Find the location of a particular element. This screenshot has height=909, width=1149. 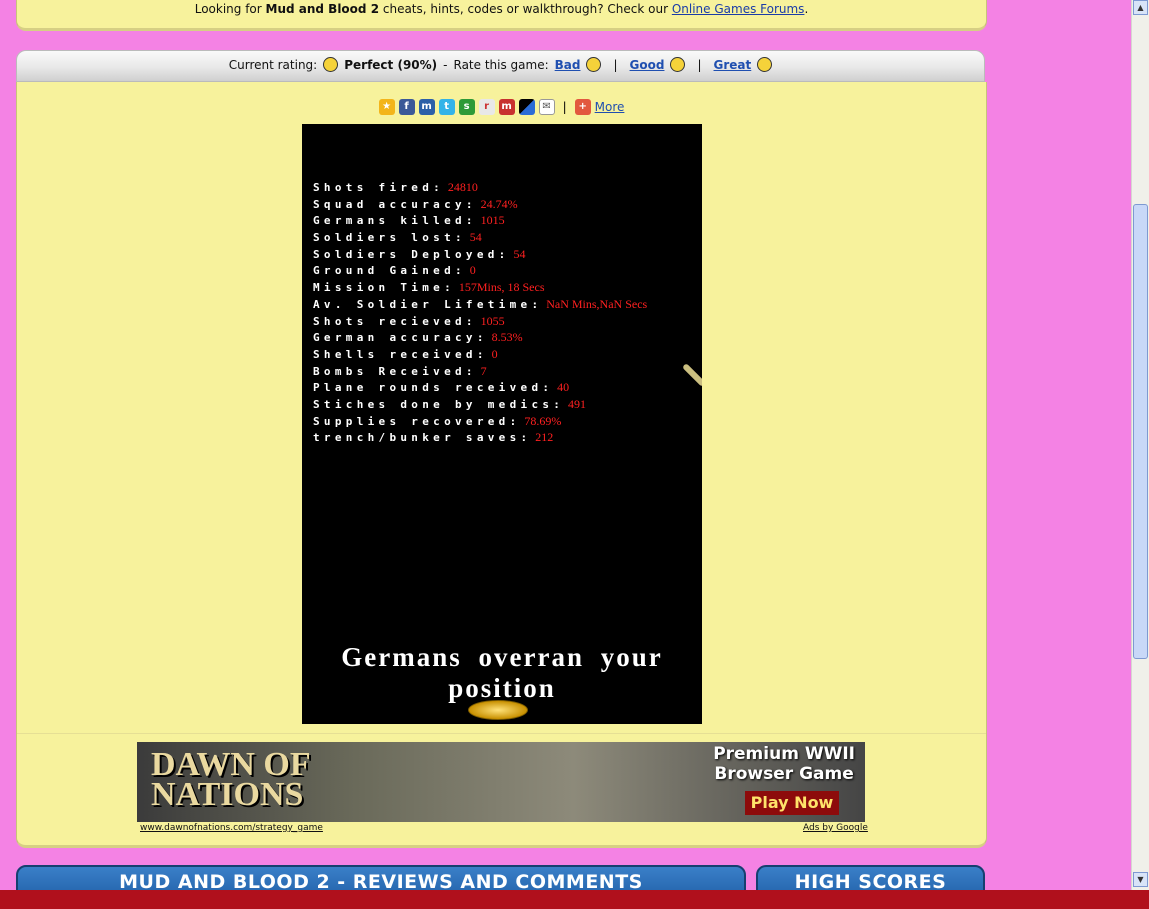

stat-value: 78.69% is located at coordinates (543, 420).